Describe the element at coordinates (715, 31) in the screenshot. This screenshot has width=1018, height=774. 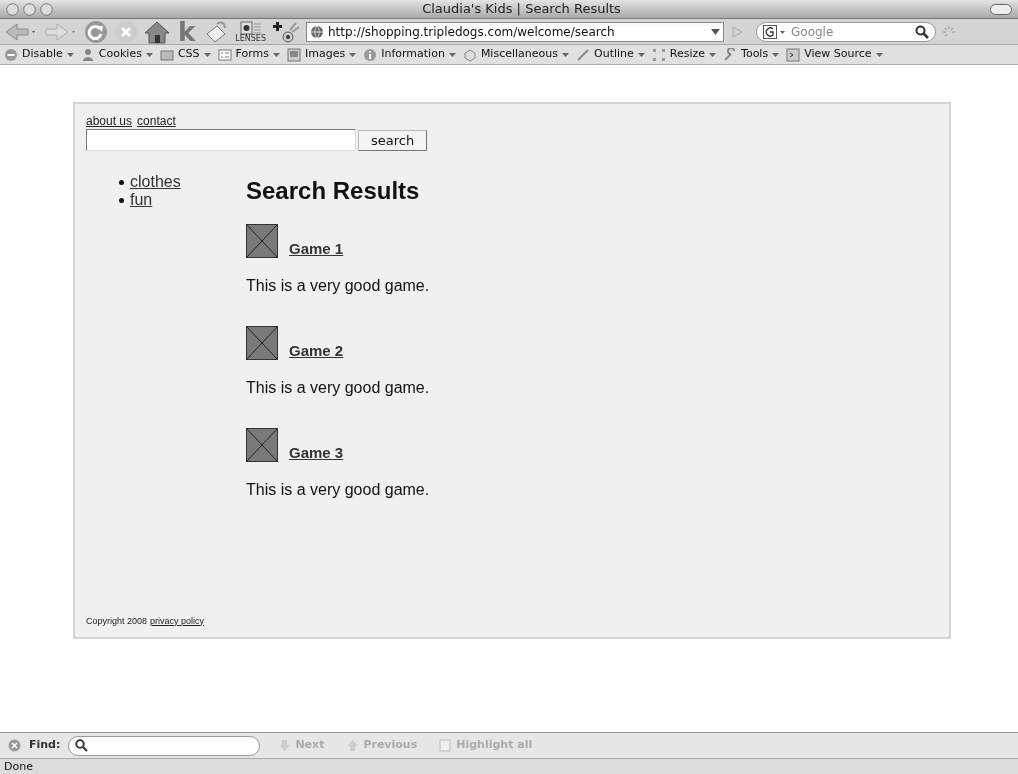
I see `dropdown-caret-icon` at that location.